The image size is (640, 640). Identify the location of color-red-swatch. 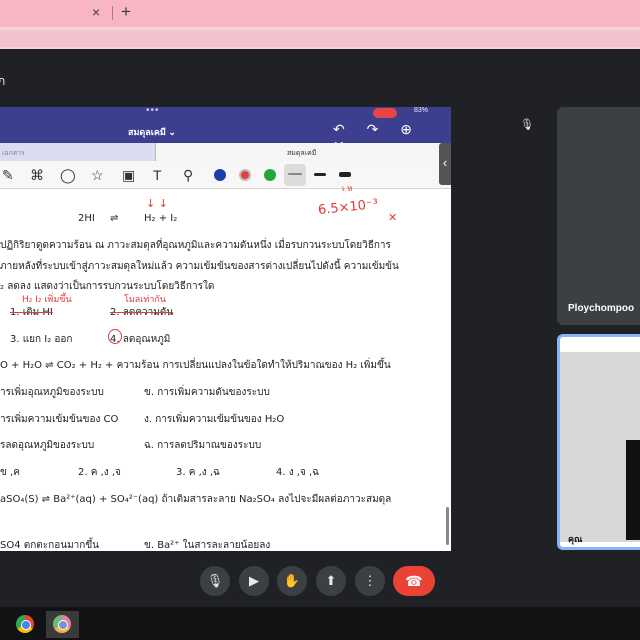
(245, 175).